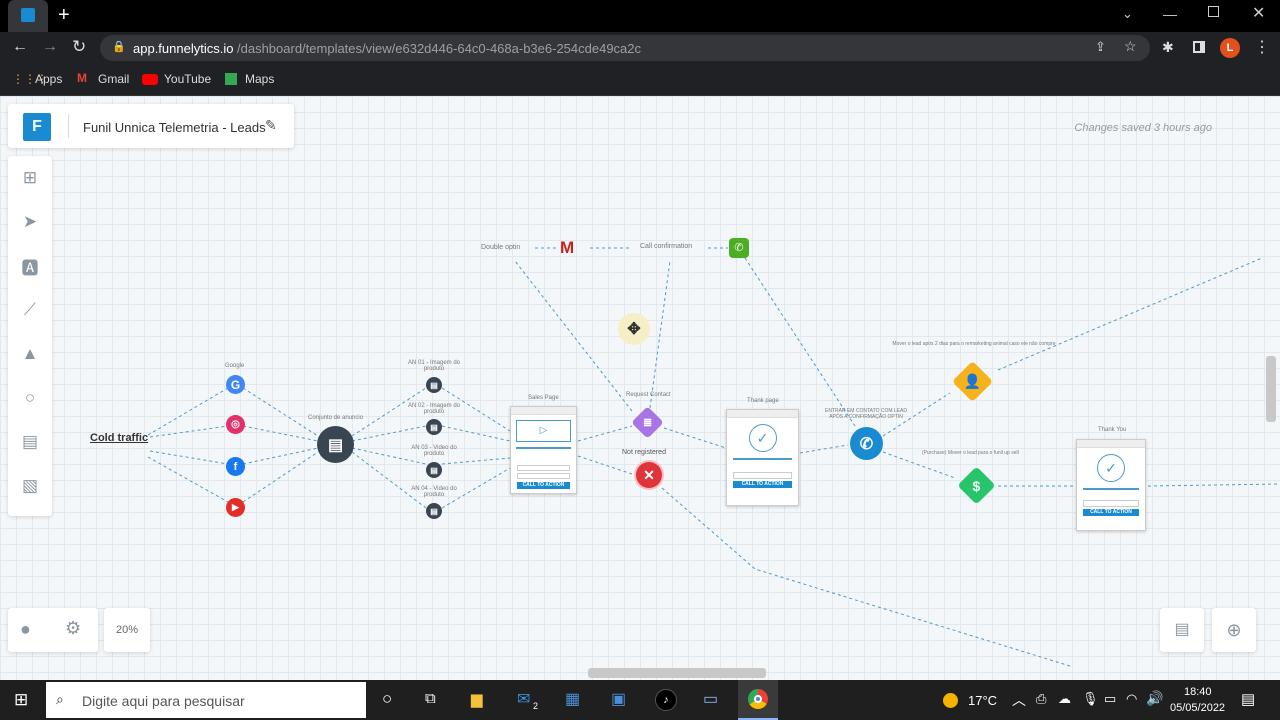 The width and height of the screenshot is (1280, 720). I want to click on windows-start-icon: ⊞, so click(21, 700).